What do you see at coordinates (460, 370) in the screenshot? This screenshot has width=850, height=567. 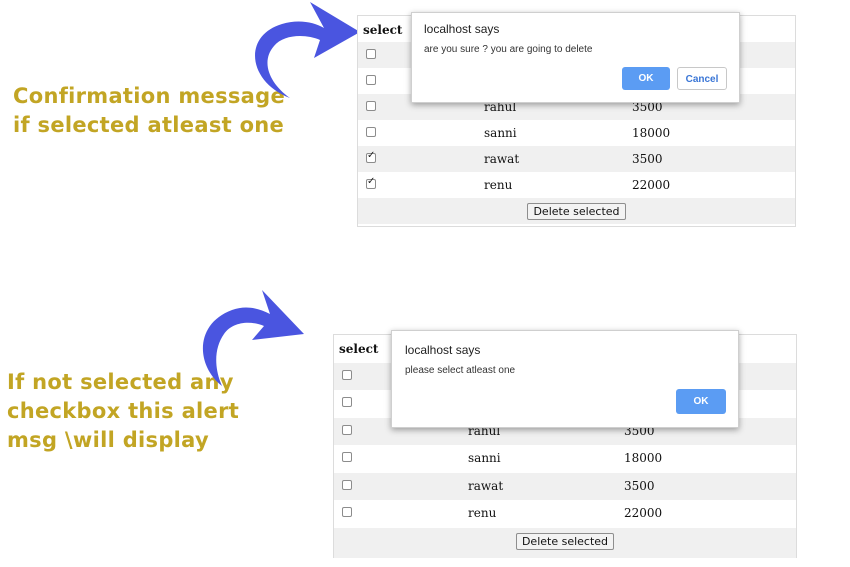 I see `dialog-message: please select atleast one` at bounding box center [460, 370].